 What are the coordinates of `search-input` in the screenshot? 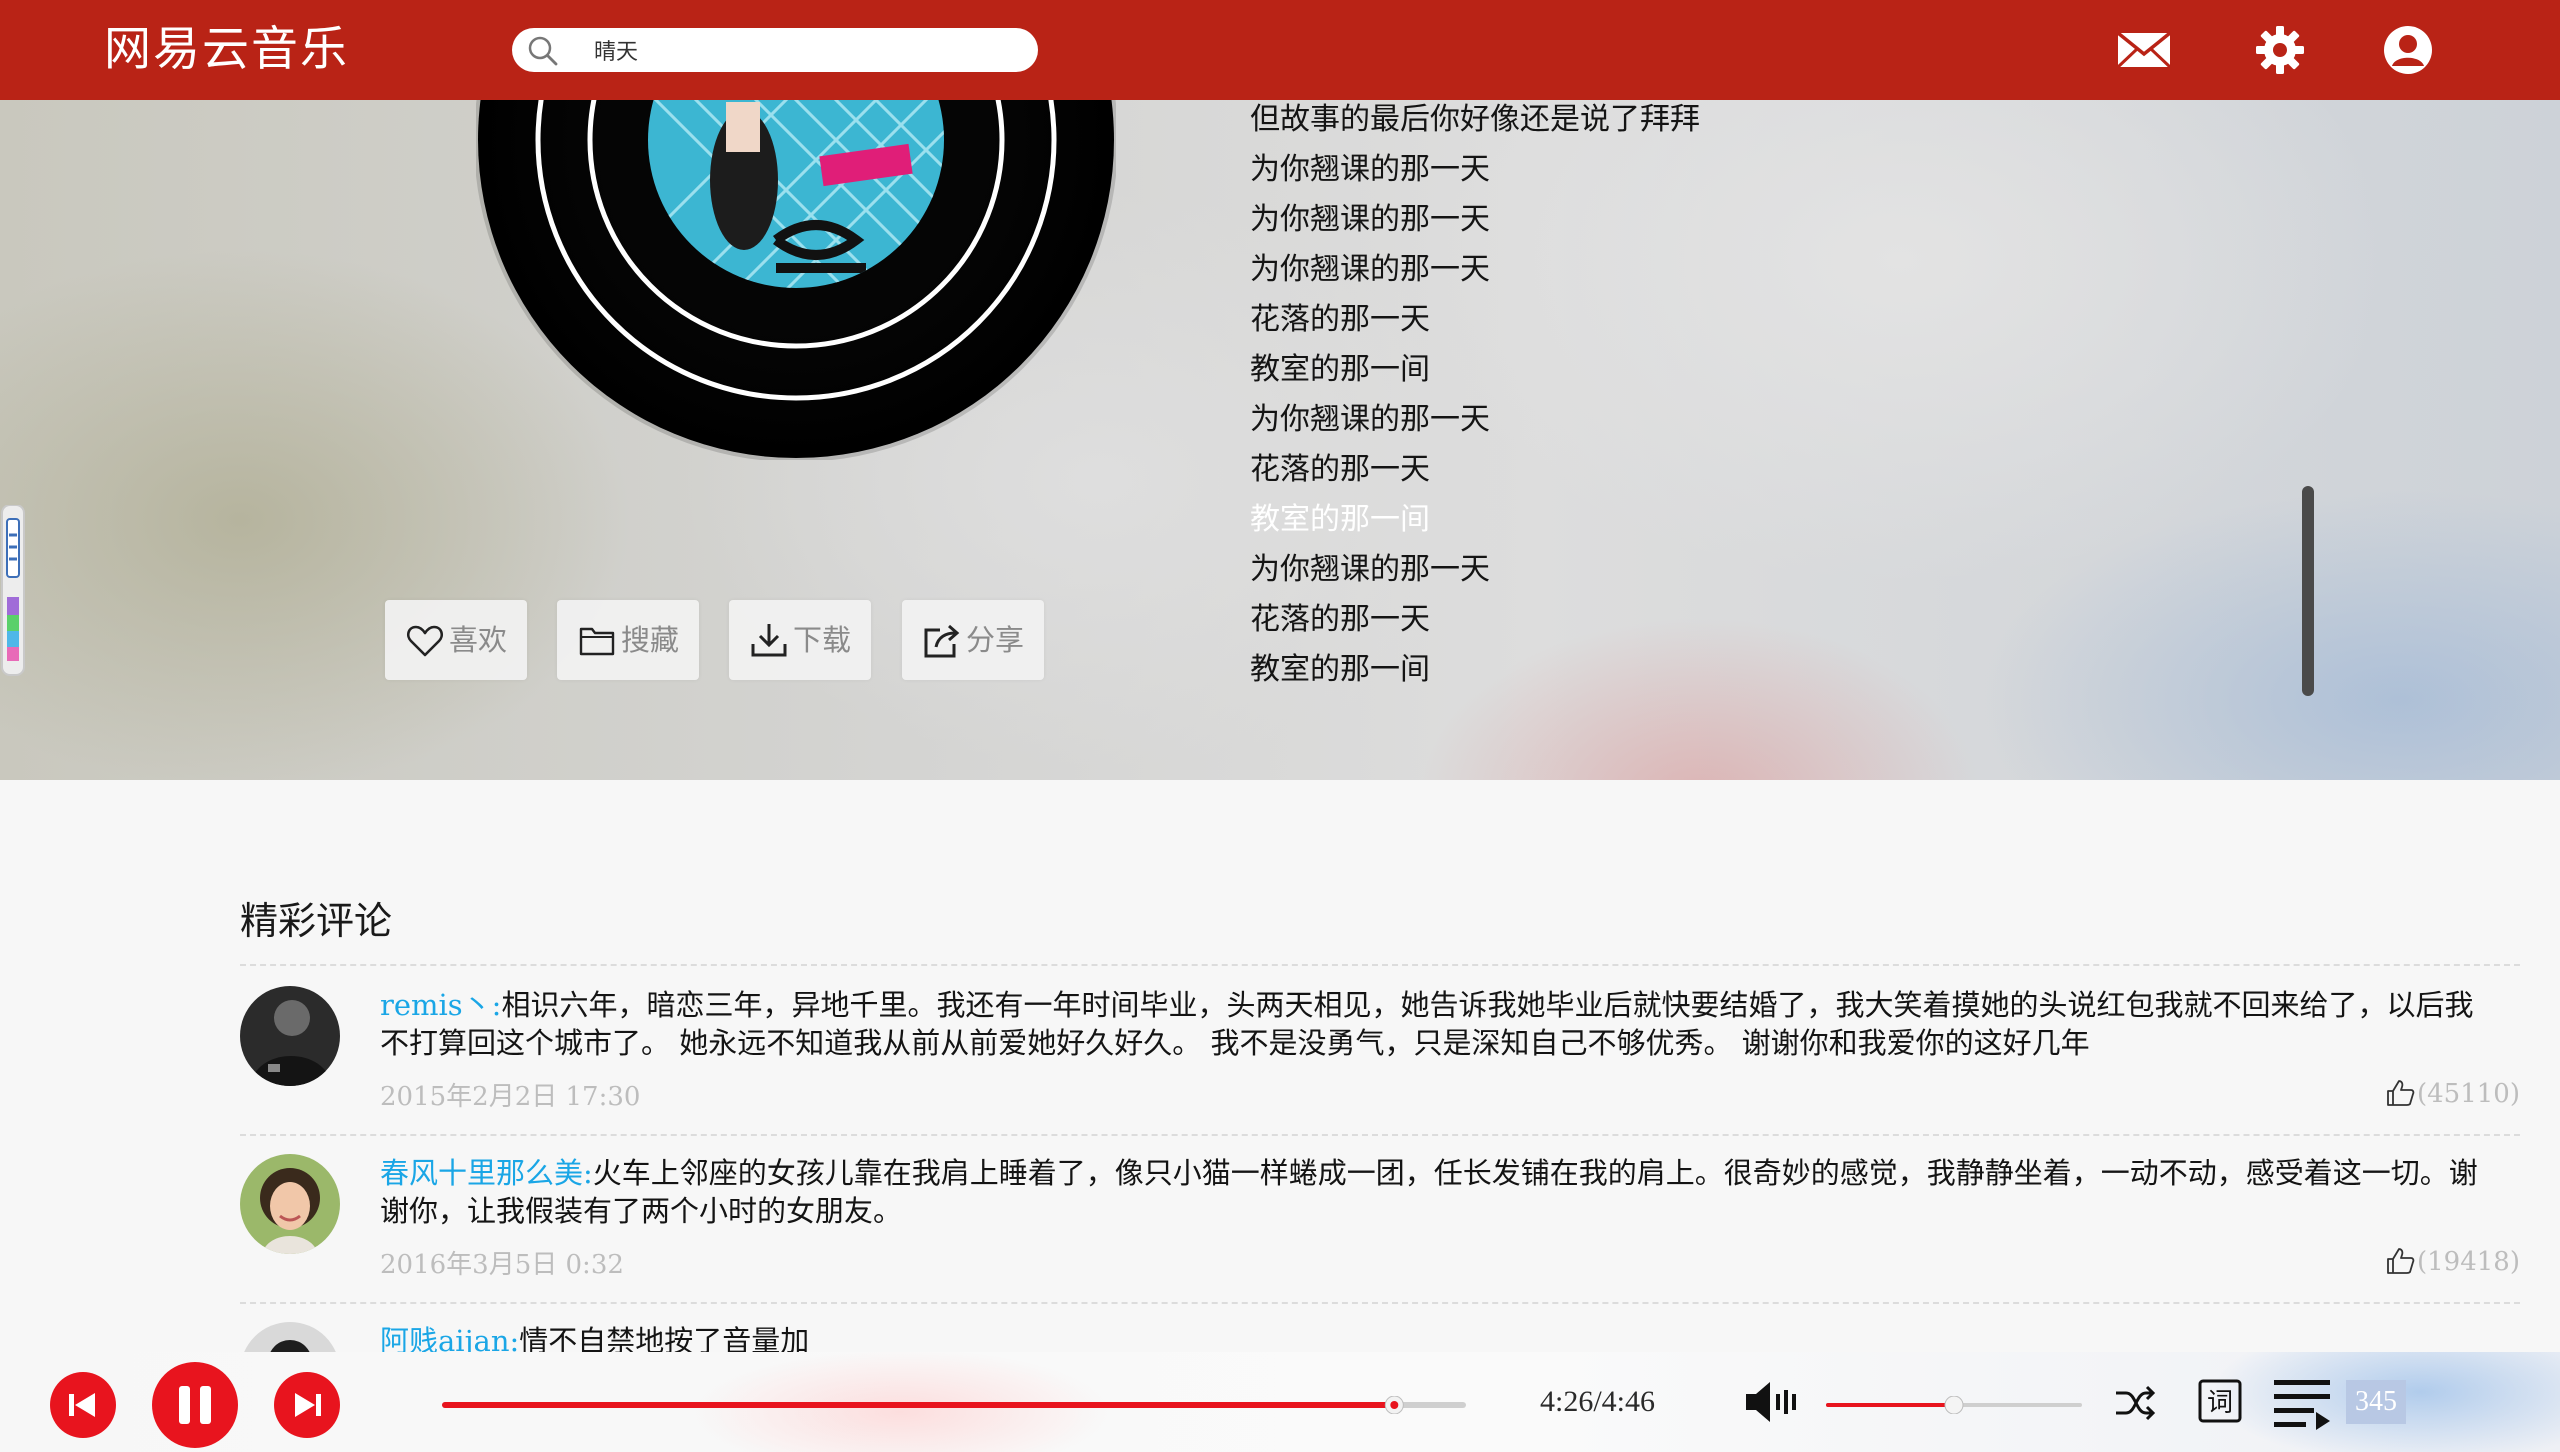 It's located at (804, 50).